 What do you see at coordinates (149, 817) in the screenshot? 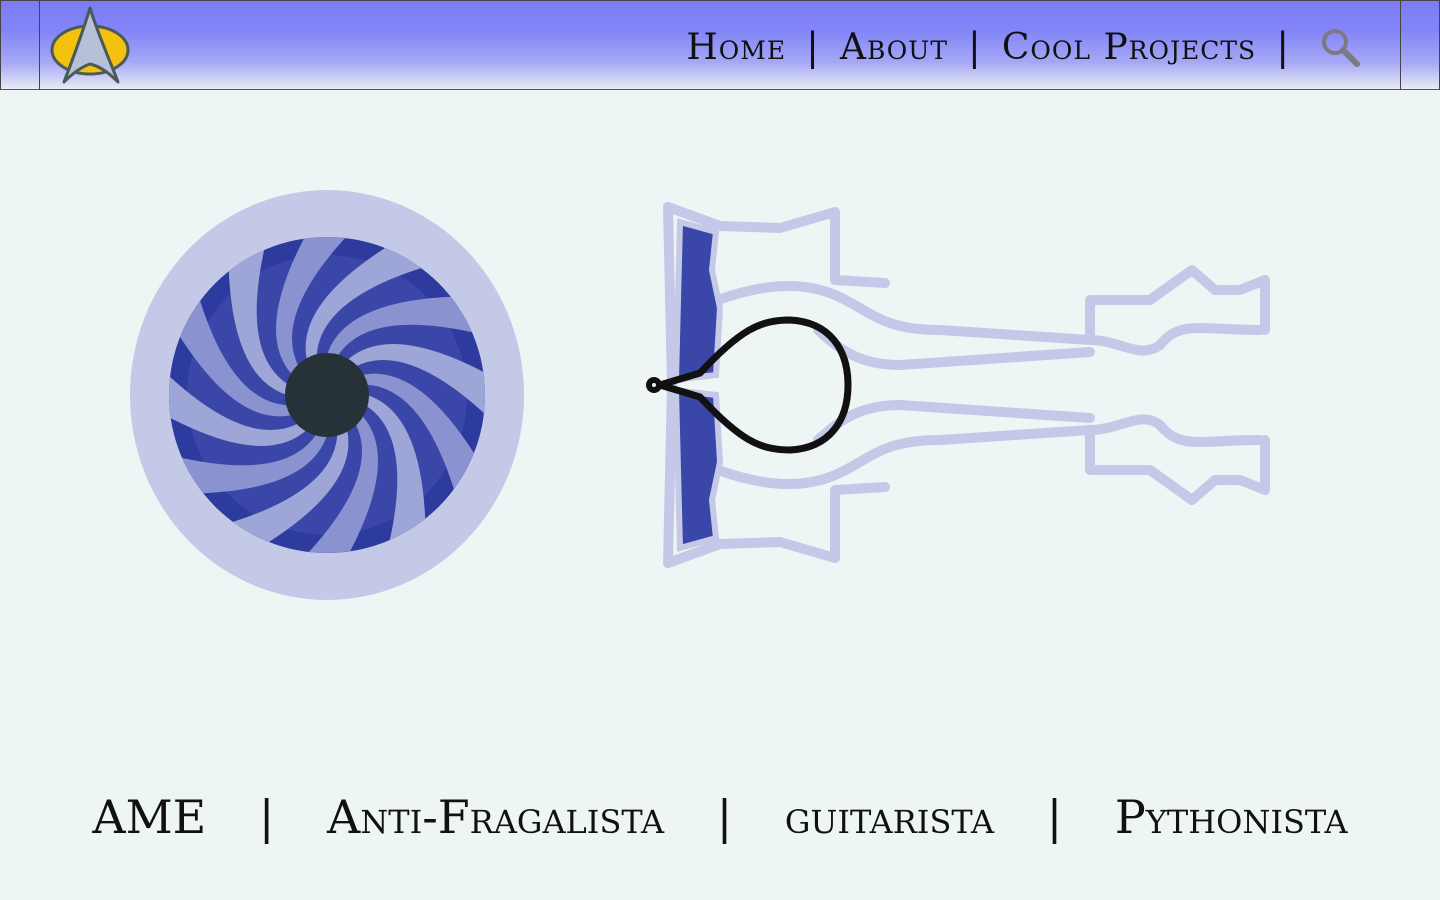
I see `tagline-item-ame: AME` at bounding box center [149, 817].